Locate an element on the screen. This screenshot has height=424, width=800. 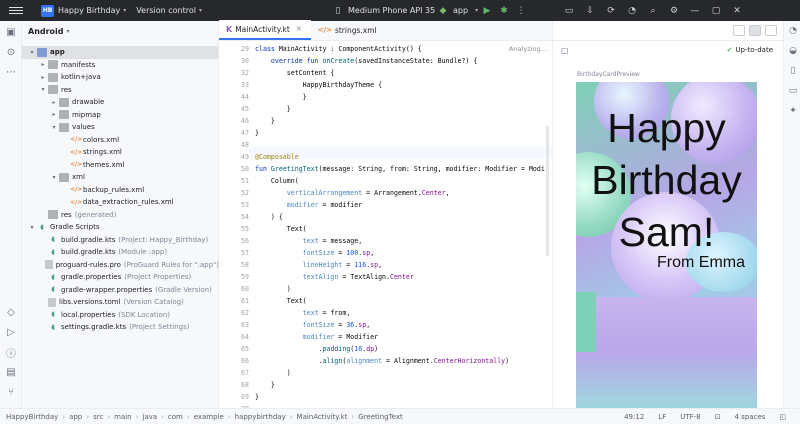
project-name: Happy Birthday is located at coordinates (89, 10).